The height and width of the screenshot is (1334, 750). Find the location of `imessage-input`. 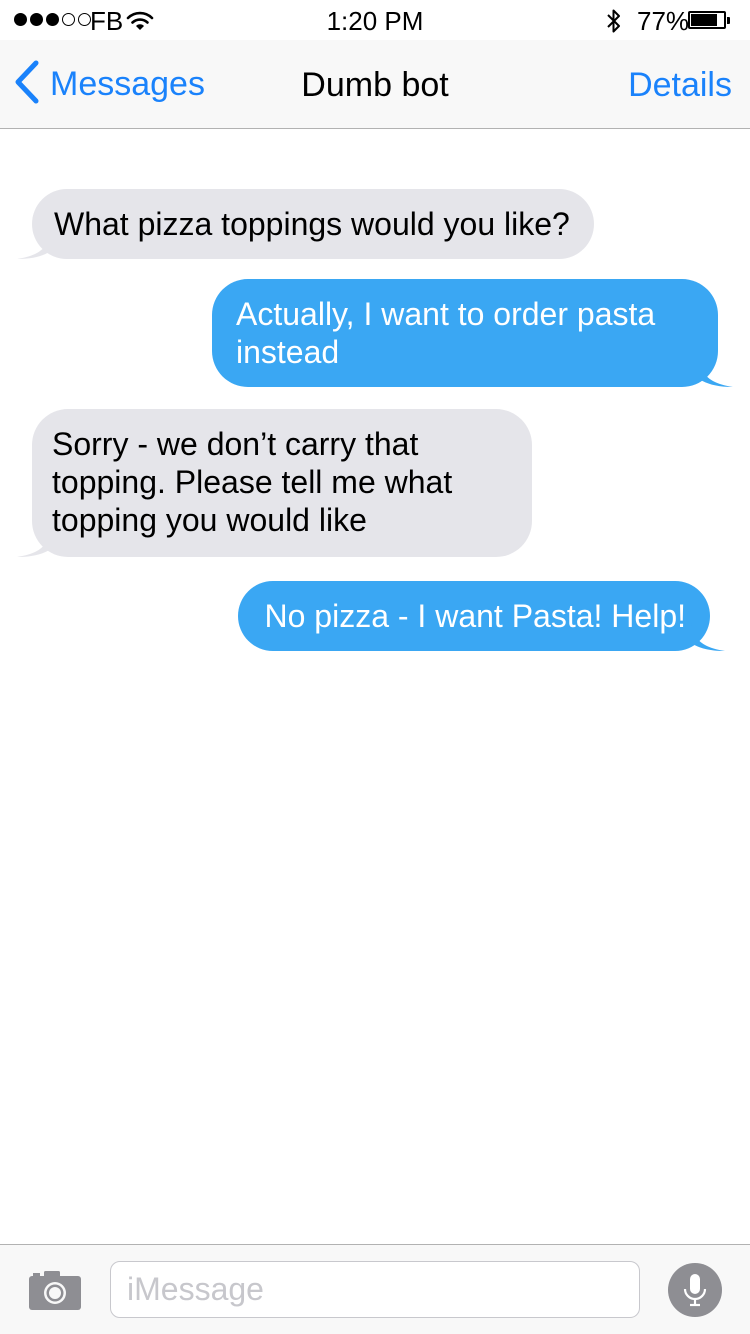

imessage-input is located at coordinates (375, 1289).